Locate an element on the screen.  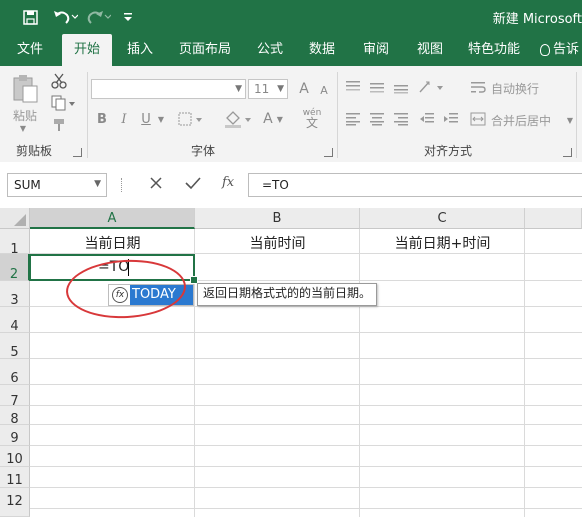
fill-color-icon is located at coordinates (238, 119).